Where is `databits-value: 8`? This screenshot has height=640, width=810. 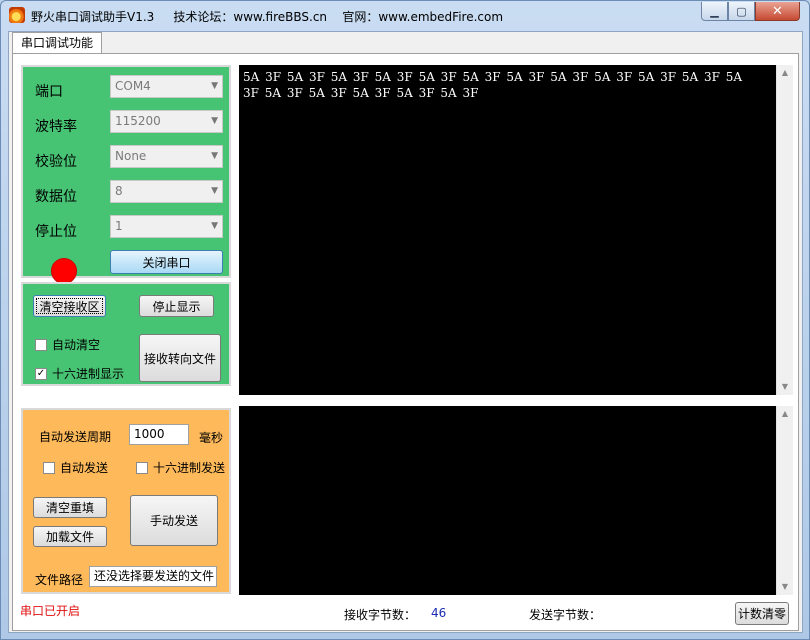 databits-value: 8 is located at coordinates (119, 191).